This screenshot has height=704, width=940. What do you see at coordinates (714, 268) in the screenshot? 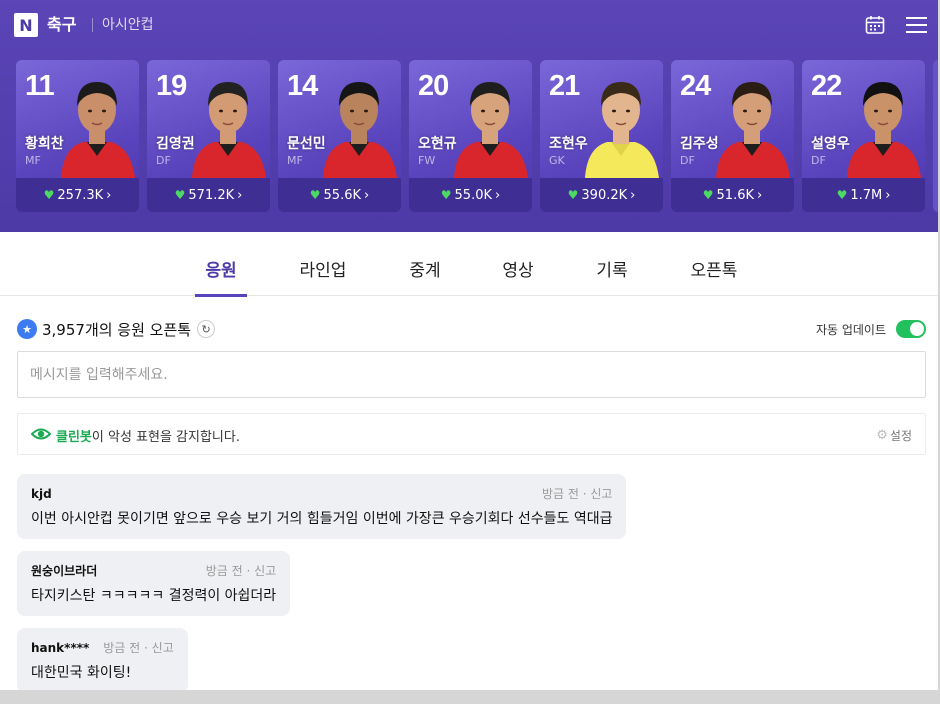
I see `tab-5: 오픈톡` at bounding box center [714, 268].